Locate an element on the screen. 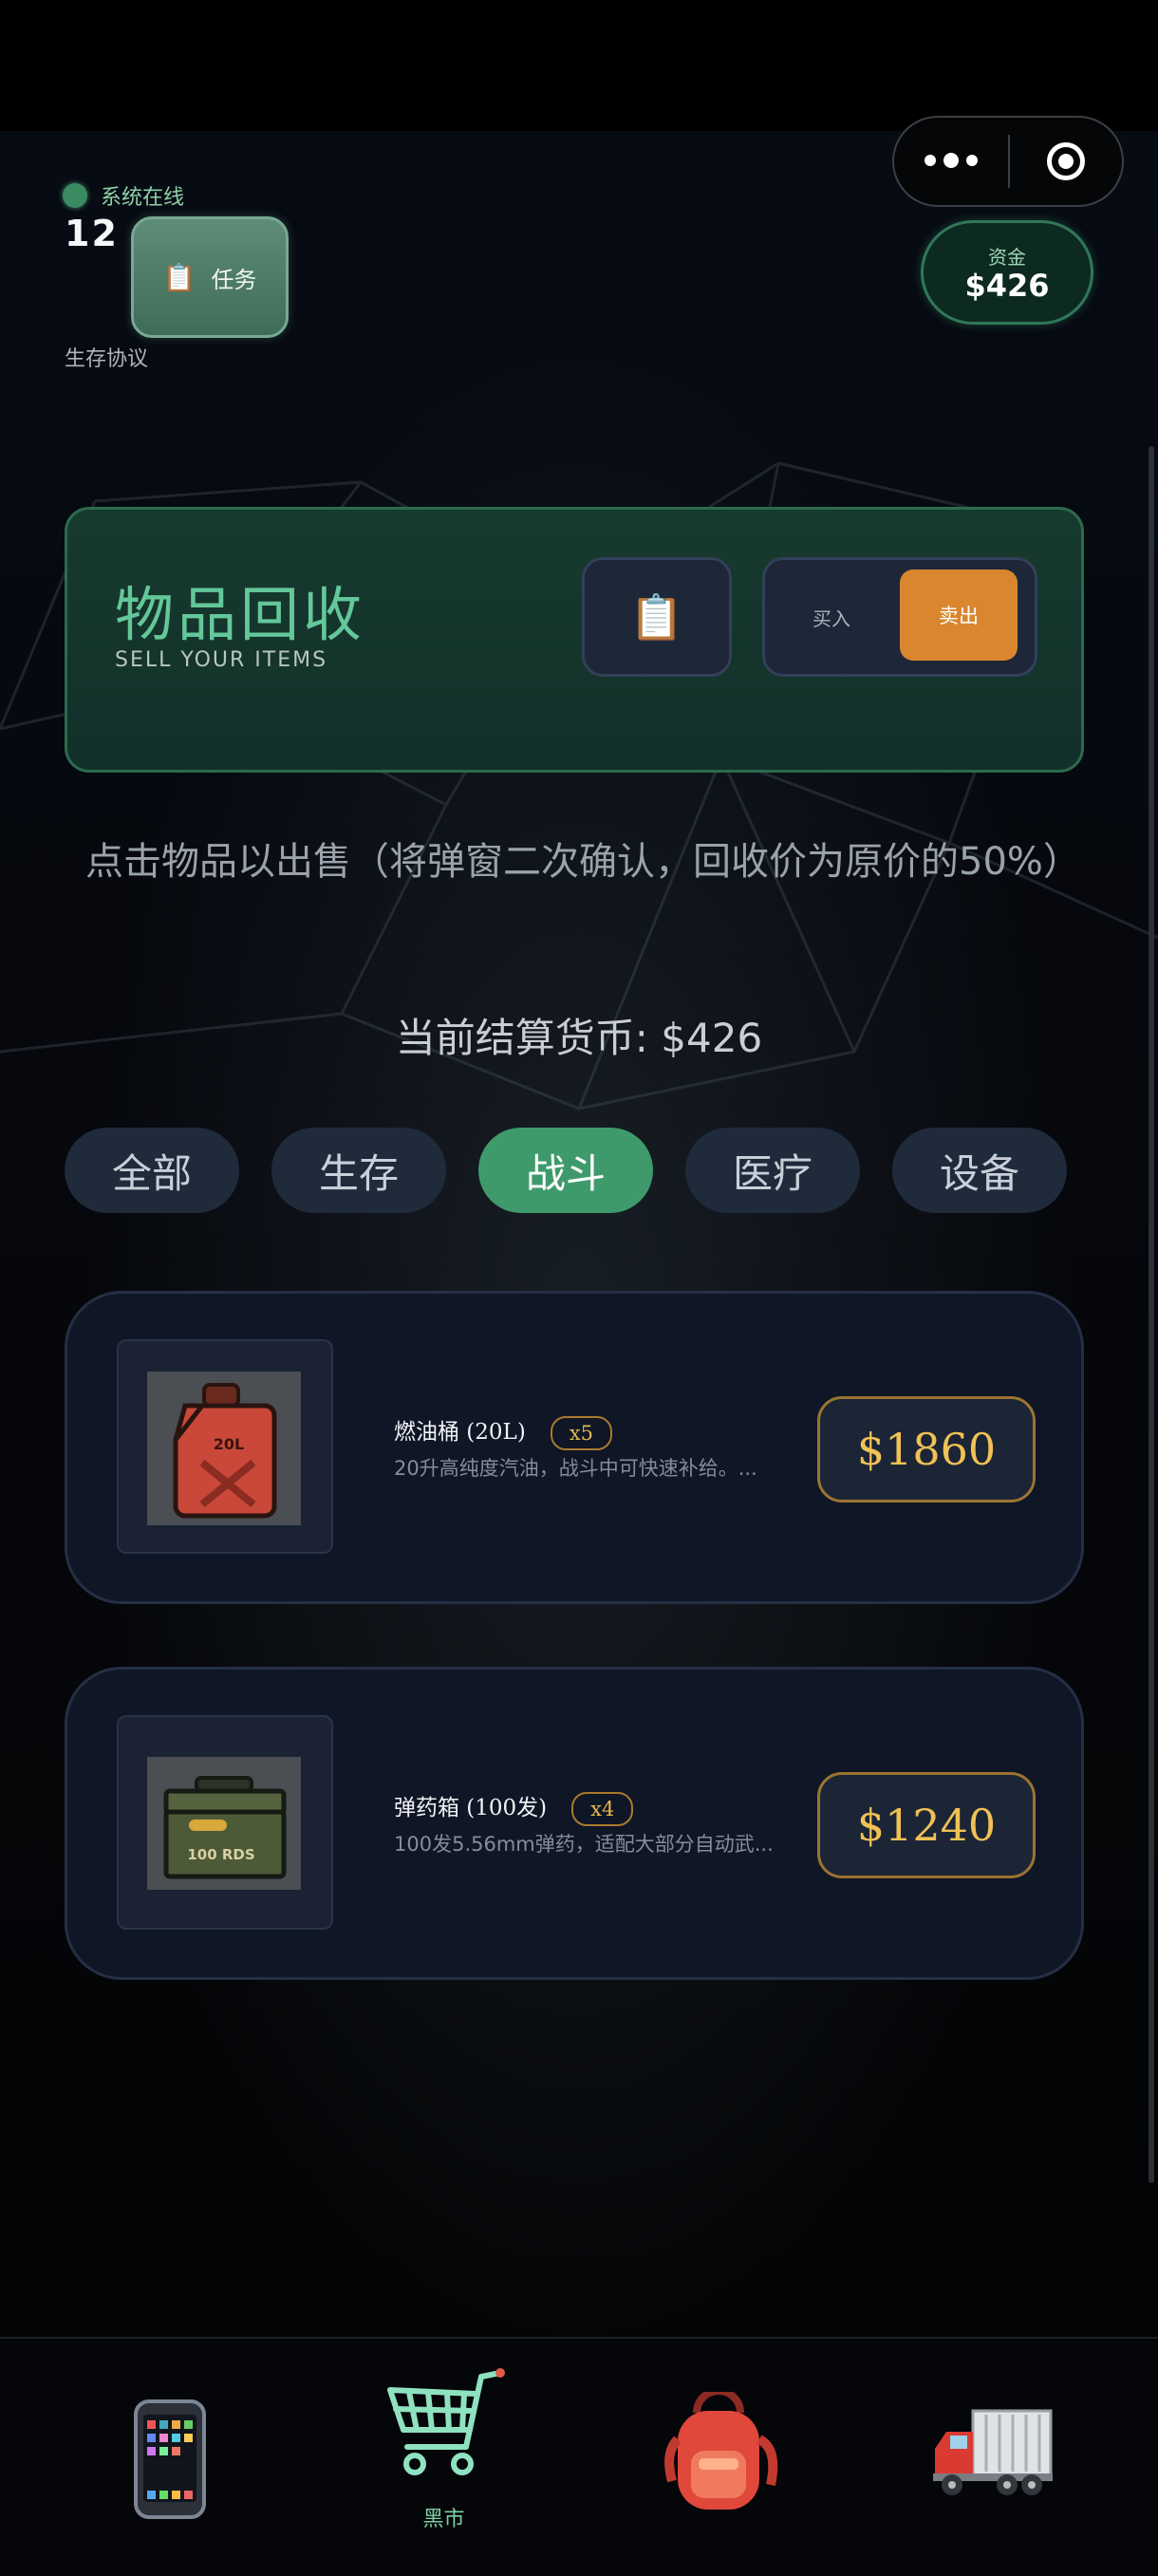  tab-equipment: 设备 is located at coordinates (979, 1170).